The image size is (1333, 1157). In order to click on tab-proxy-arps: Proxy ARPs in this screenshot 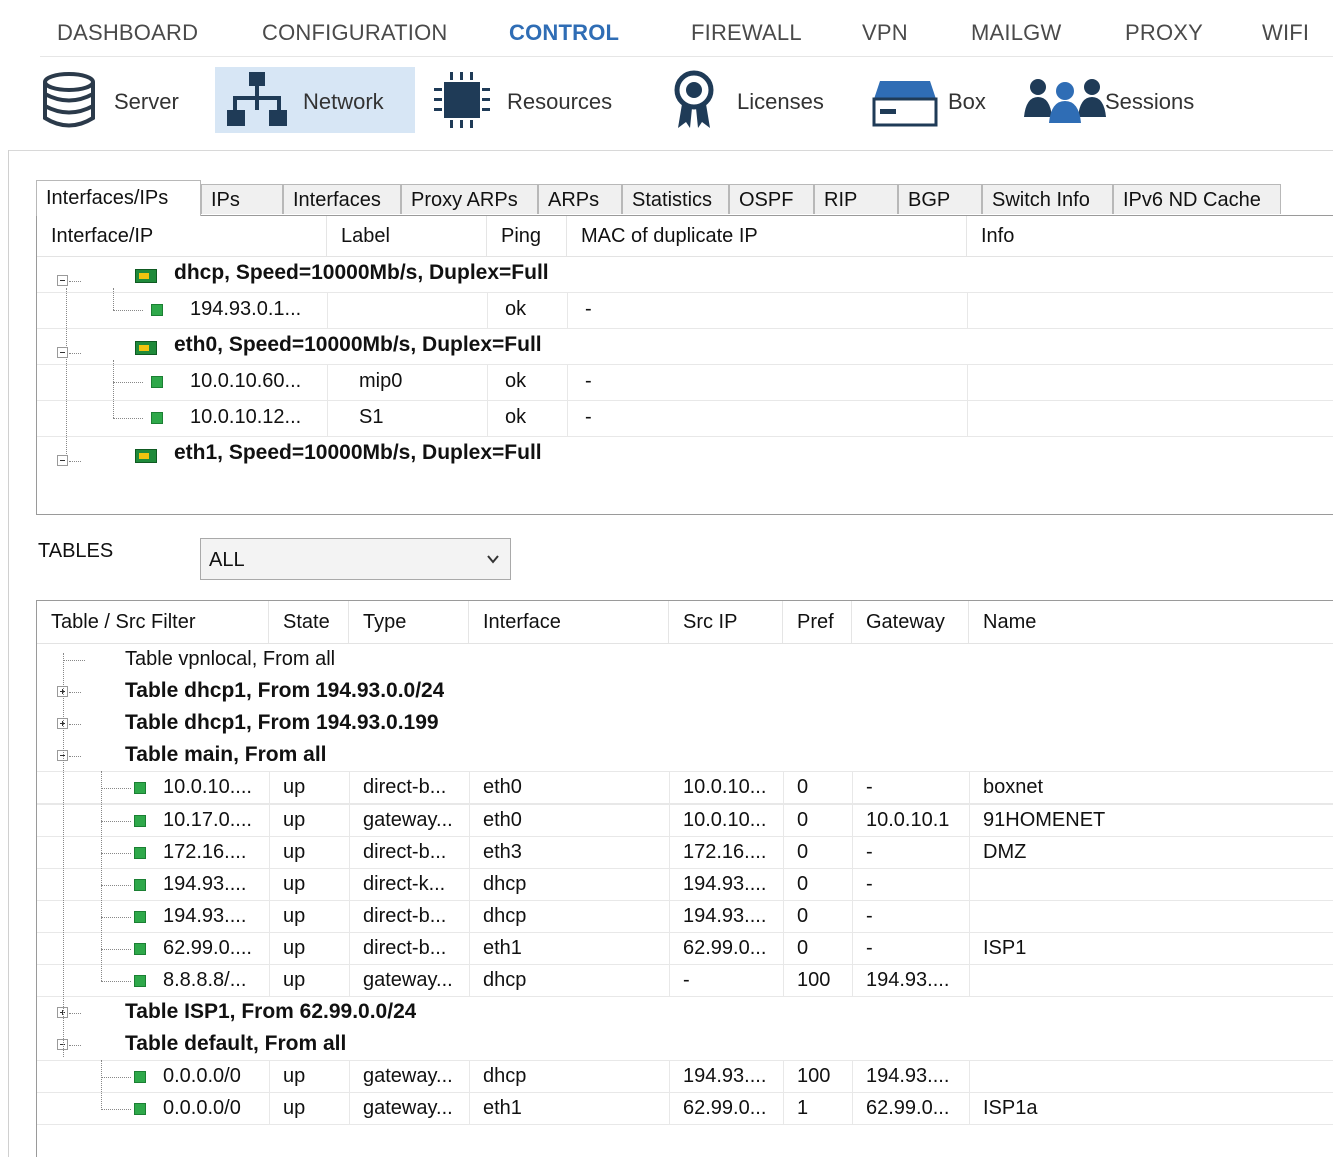, I will do `click(469, 199)`.